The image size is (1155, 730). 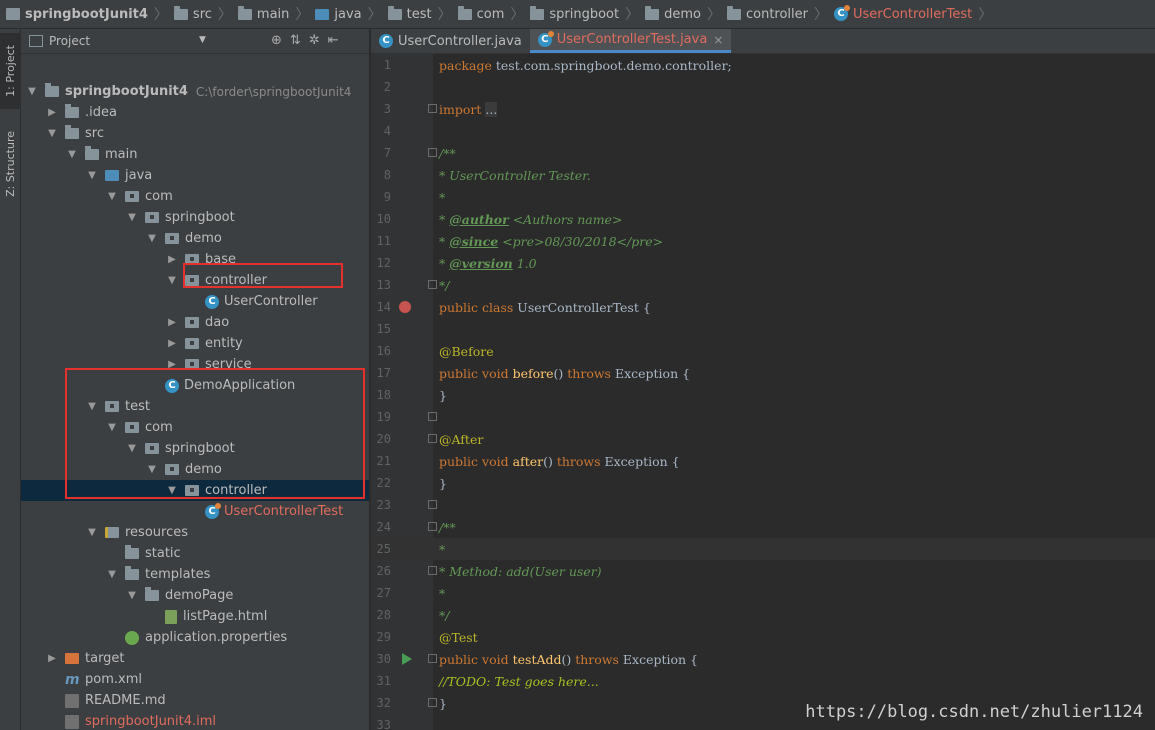 What do you see at coordinates (205, 14) in the screenshot?
I see `breadcrumb-item: src 〉` at bounding box center [205, 14].